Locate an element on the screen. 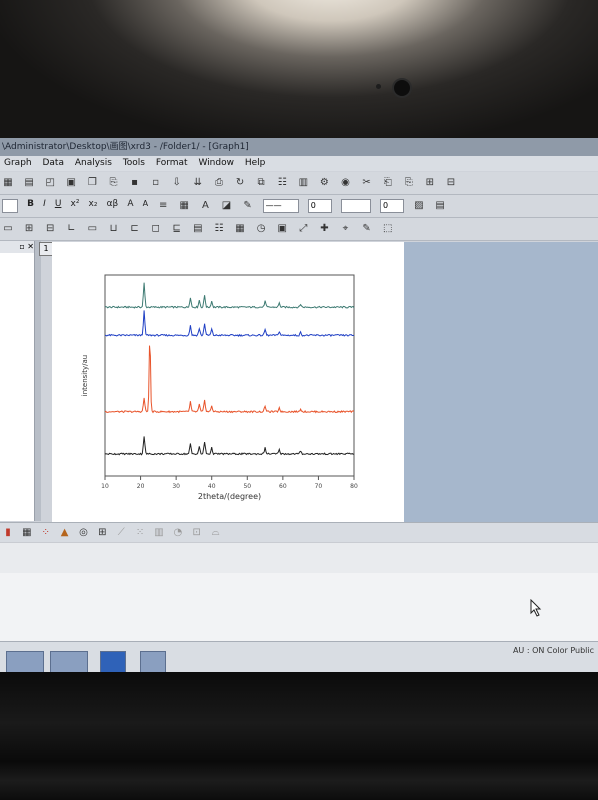 Image resolution: width=598 pixels, height=800 pixels. border-width-select: 0 is located at coordinates (391, 206).